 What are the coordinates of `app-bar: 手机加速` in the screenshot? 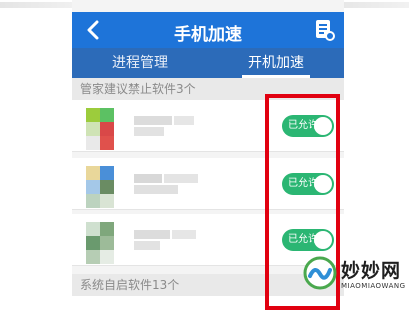 It's located at (208, 30).